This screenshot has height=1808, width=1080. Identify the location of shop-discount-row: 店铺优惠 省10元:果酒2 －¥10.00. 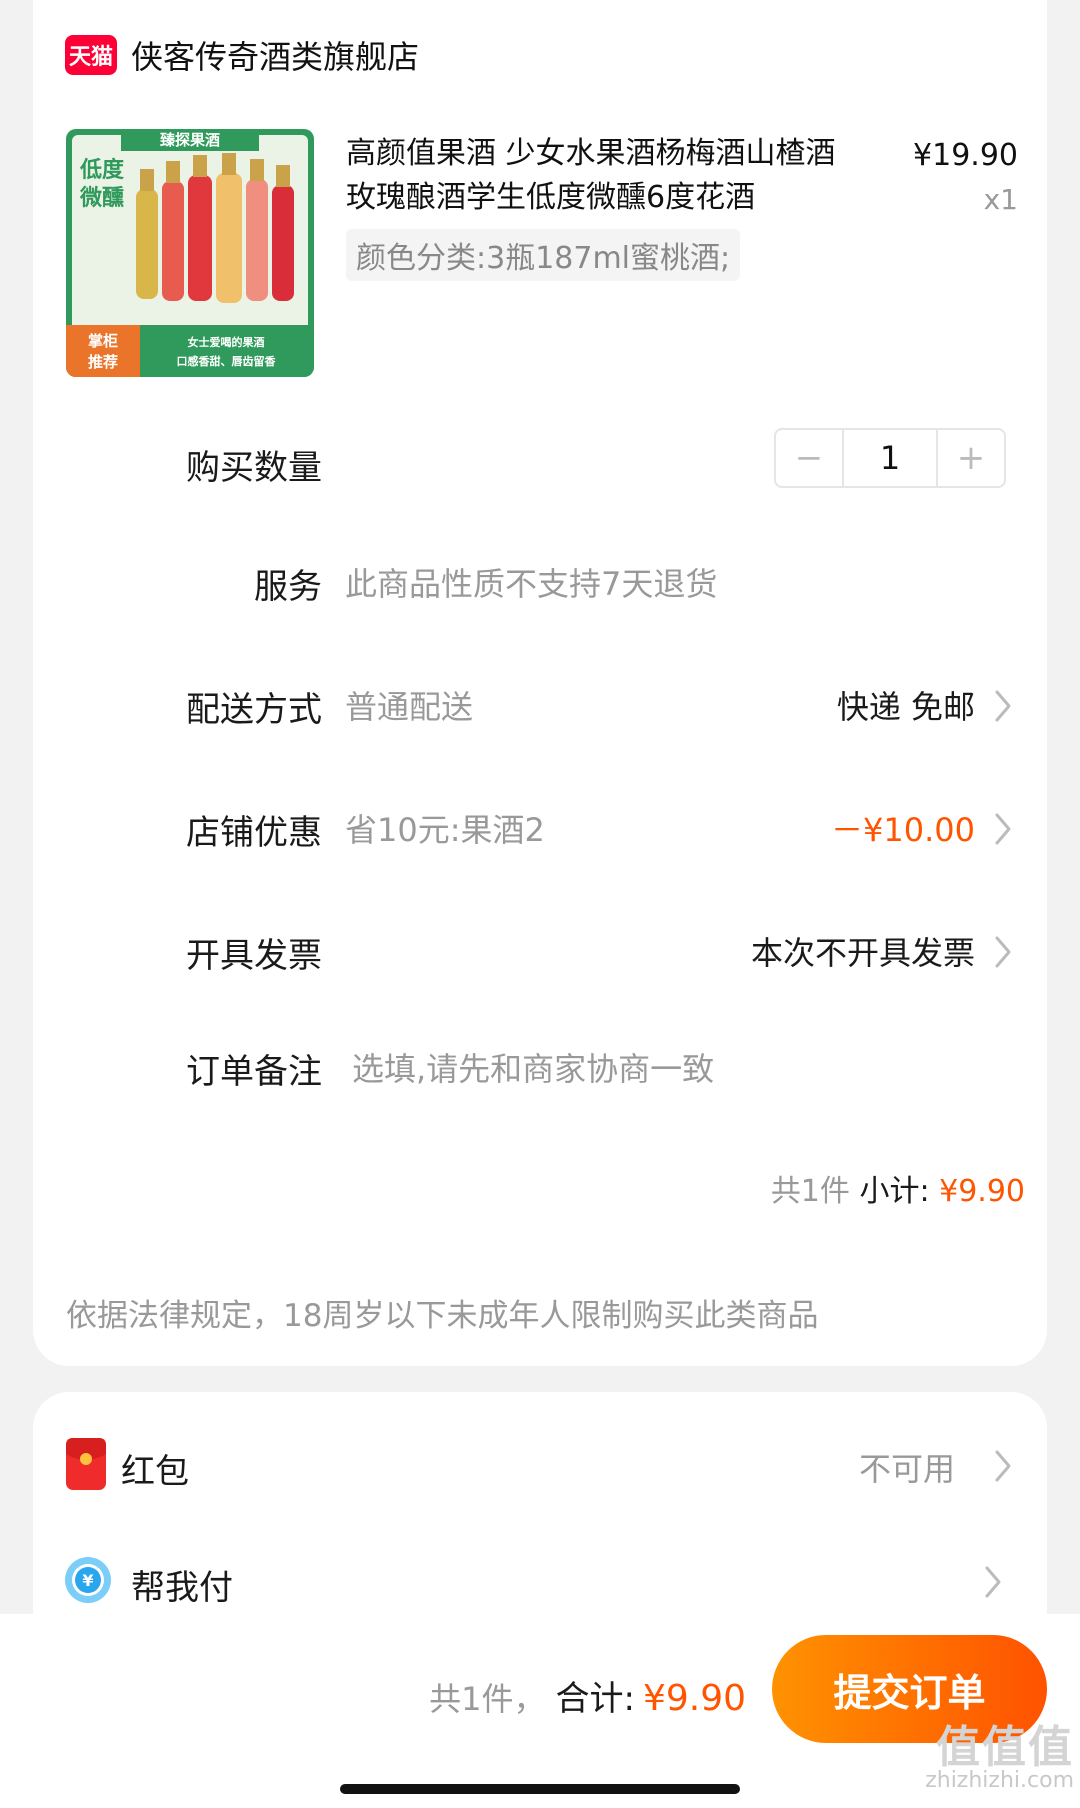
(540, 829).